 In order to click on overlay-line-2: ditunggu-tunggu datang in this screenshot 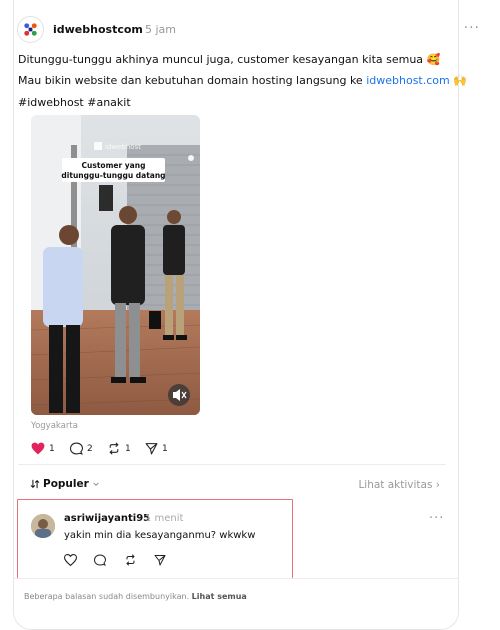, I will do `click(113, 175)`.